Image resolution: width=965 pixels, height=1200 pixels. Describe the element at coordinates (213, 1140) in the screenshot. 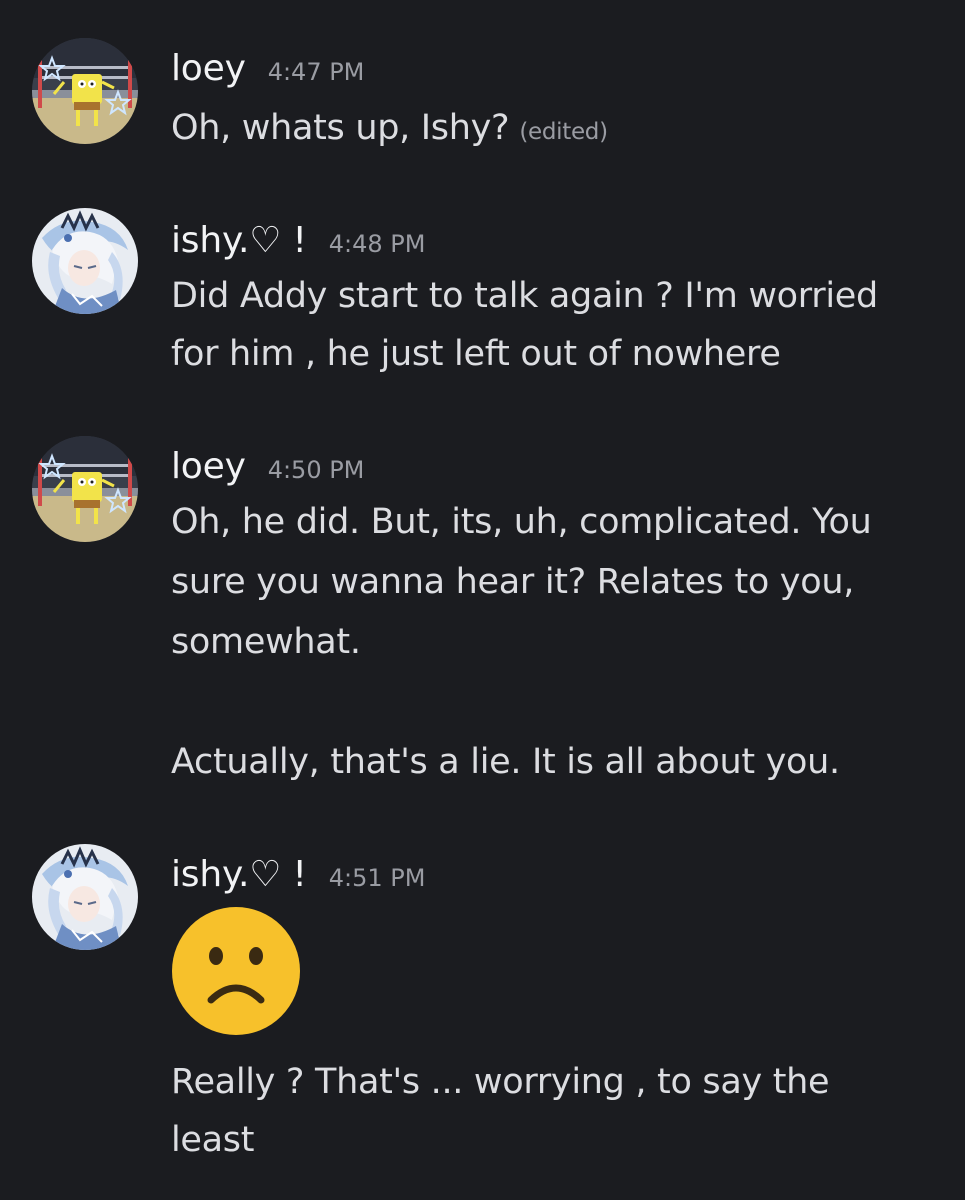

I see `message-text-line: least` at that location.